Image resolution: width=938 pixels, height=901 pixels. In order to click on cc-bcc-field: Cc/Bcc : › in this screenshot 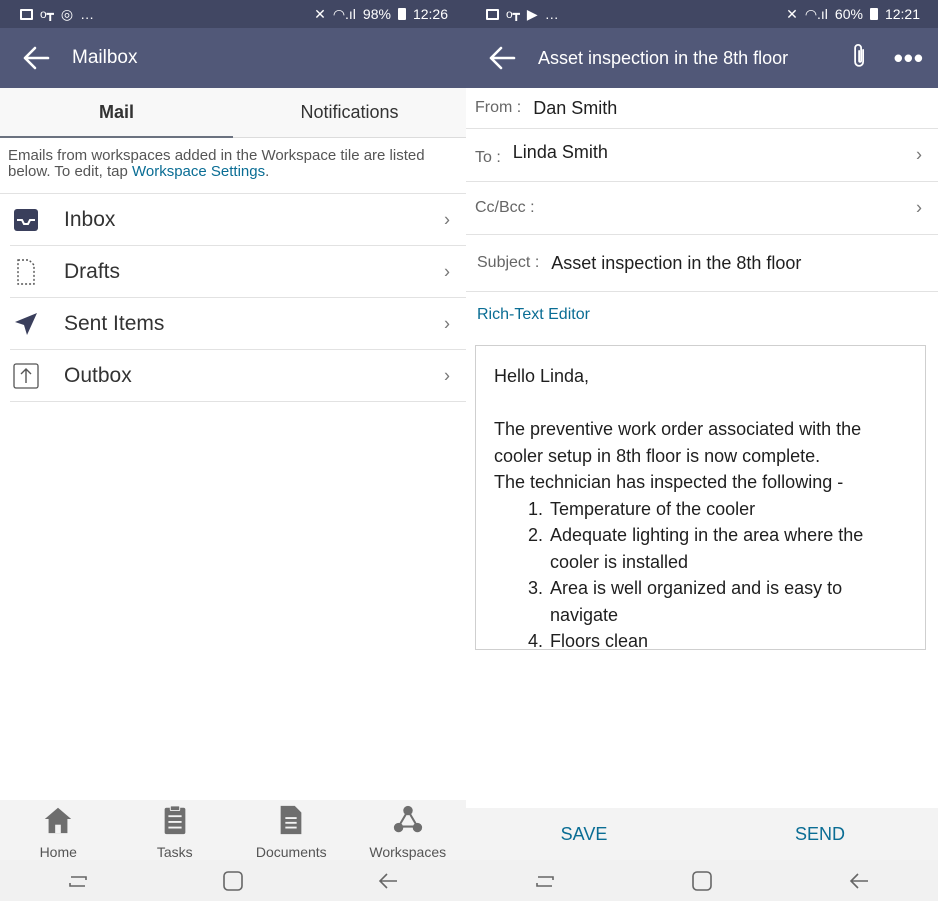, I will do `click(702, 208)`.